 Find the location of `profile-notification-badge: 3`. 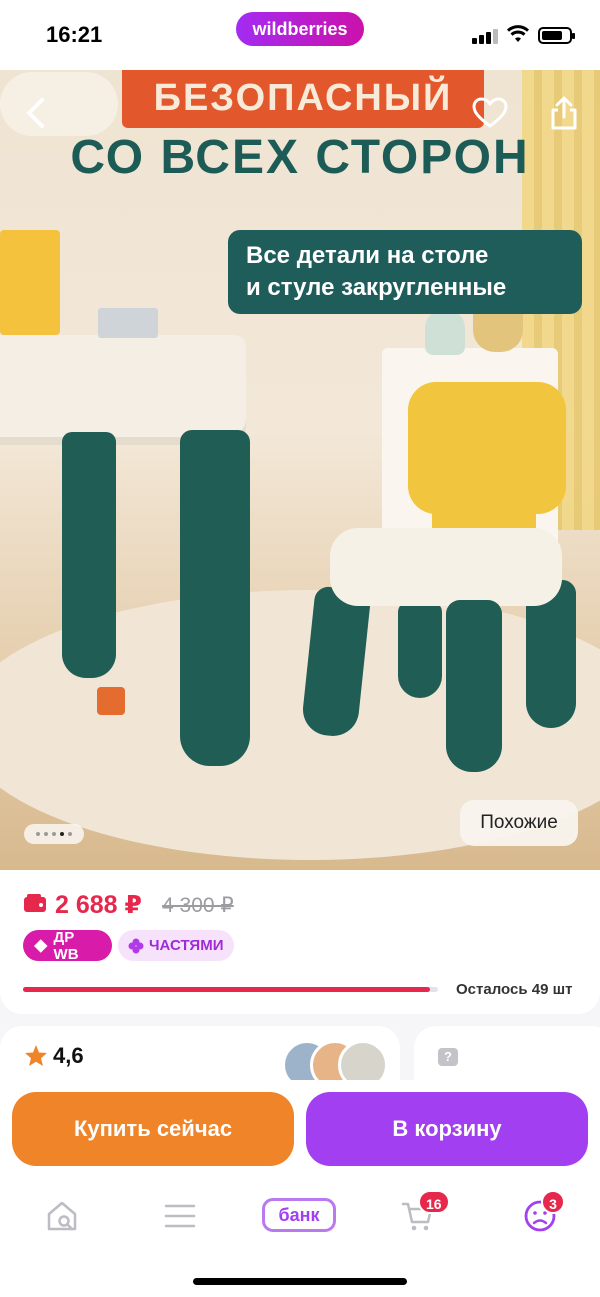

profile-notification-badge: 3 is located at coordinates (553, 1202).